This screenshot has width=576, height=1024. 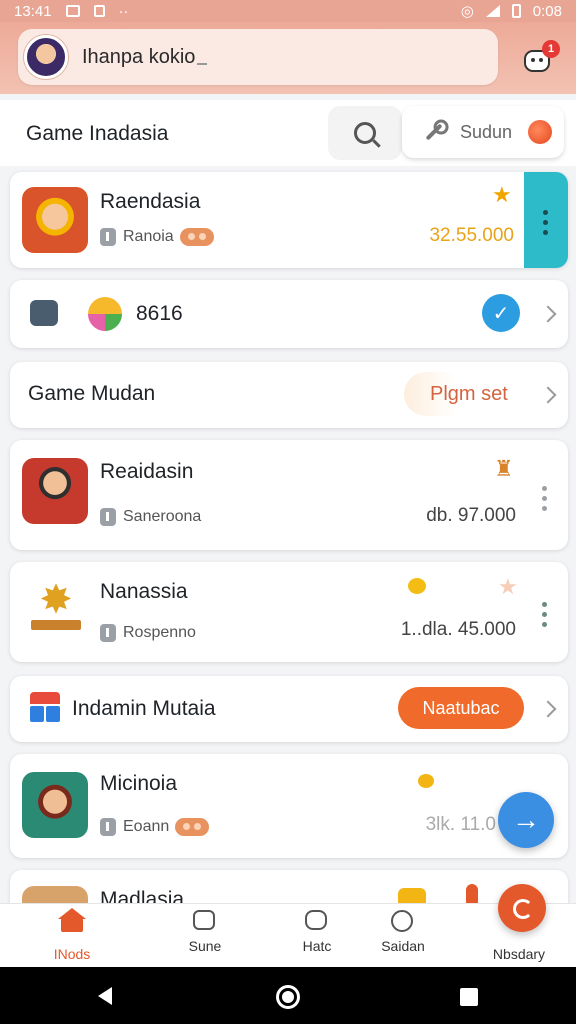 I want to click on arrow-right-icon: →, so click(x=526, y=819).